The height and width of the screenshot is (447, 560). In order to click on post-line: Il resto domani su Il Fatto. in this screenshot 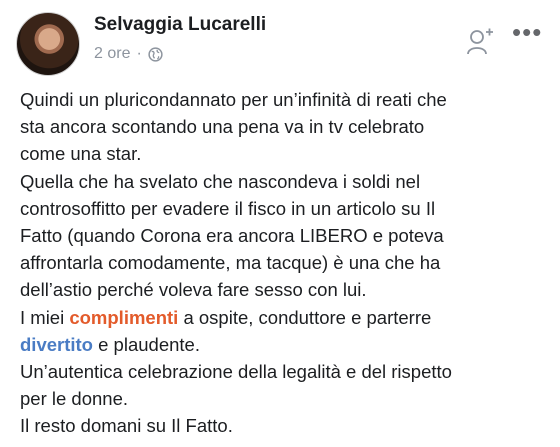, I will do `click(126, 426)`.